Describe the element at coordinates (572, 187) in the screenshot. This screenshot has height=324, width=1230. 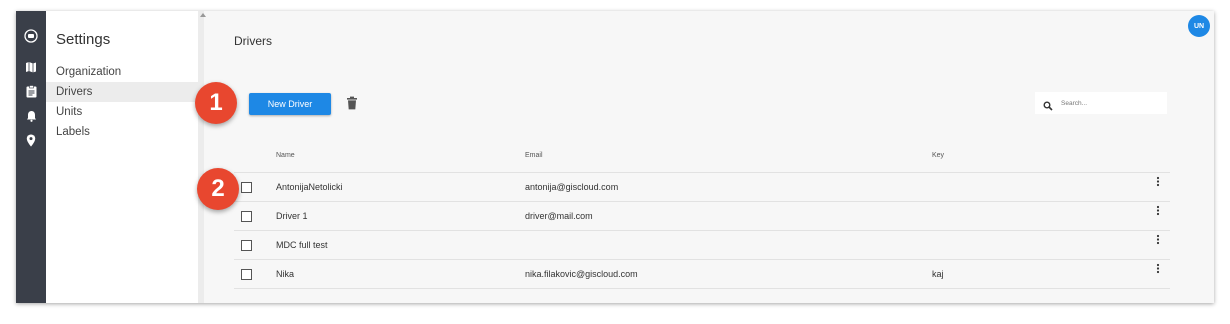
I see `driver-email: antonija@giscloud.com` at that location.